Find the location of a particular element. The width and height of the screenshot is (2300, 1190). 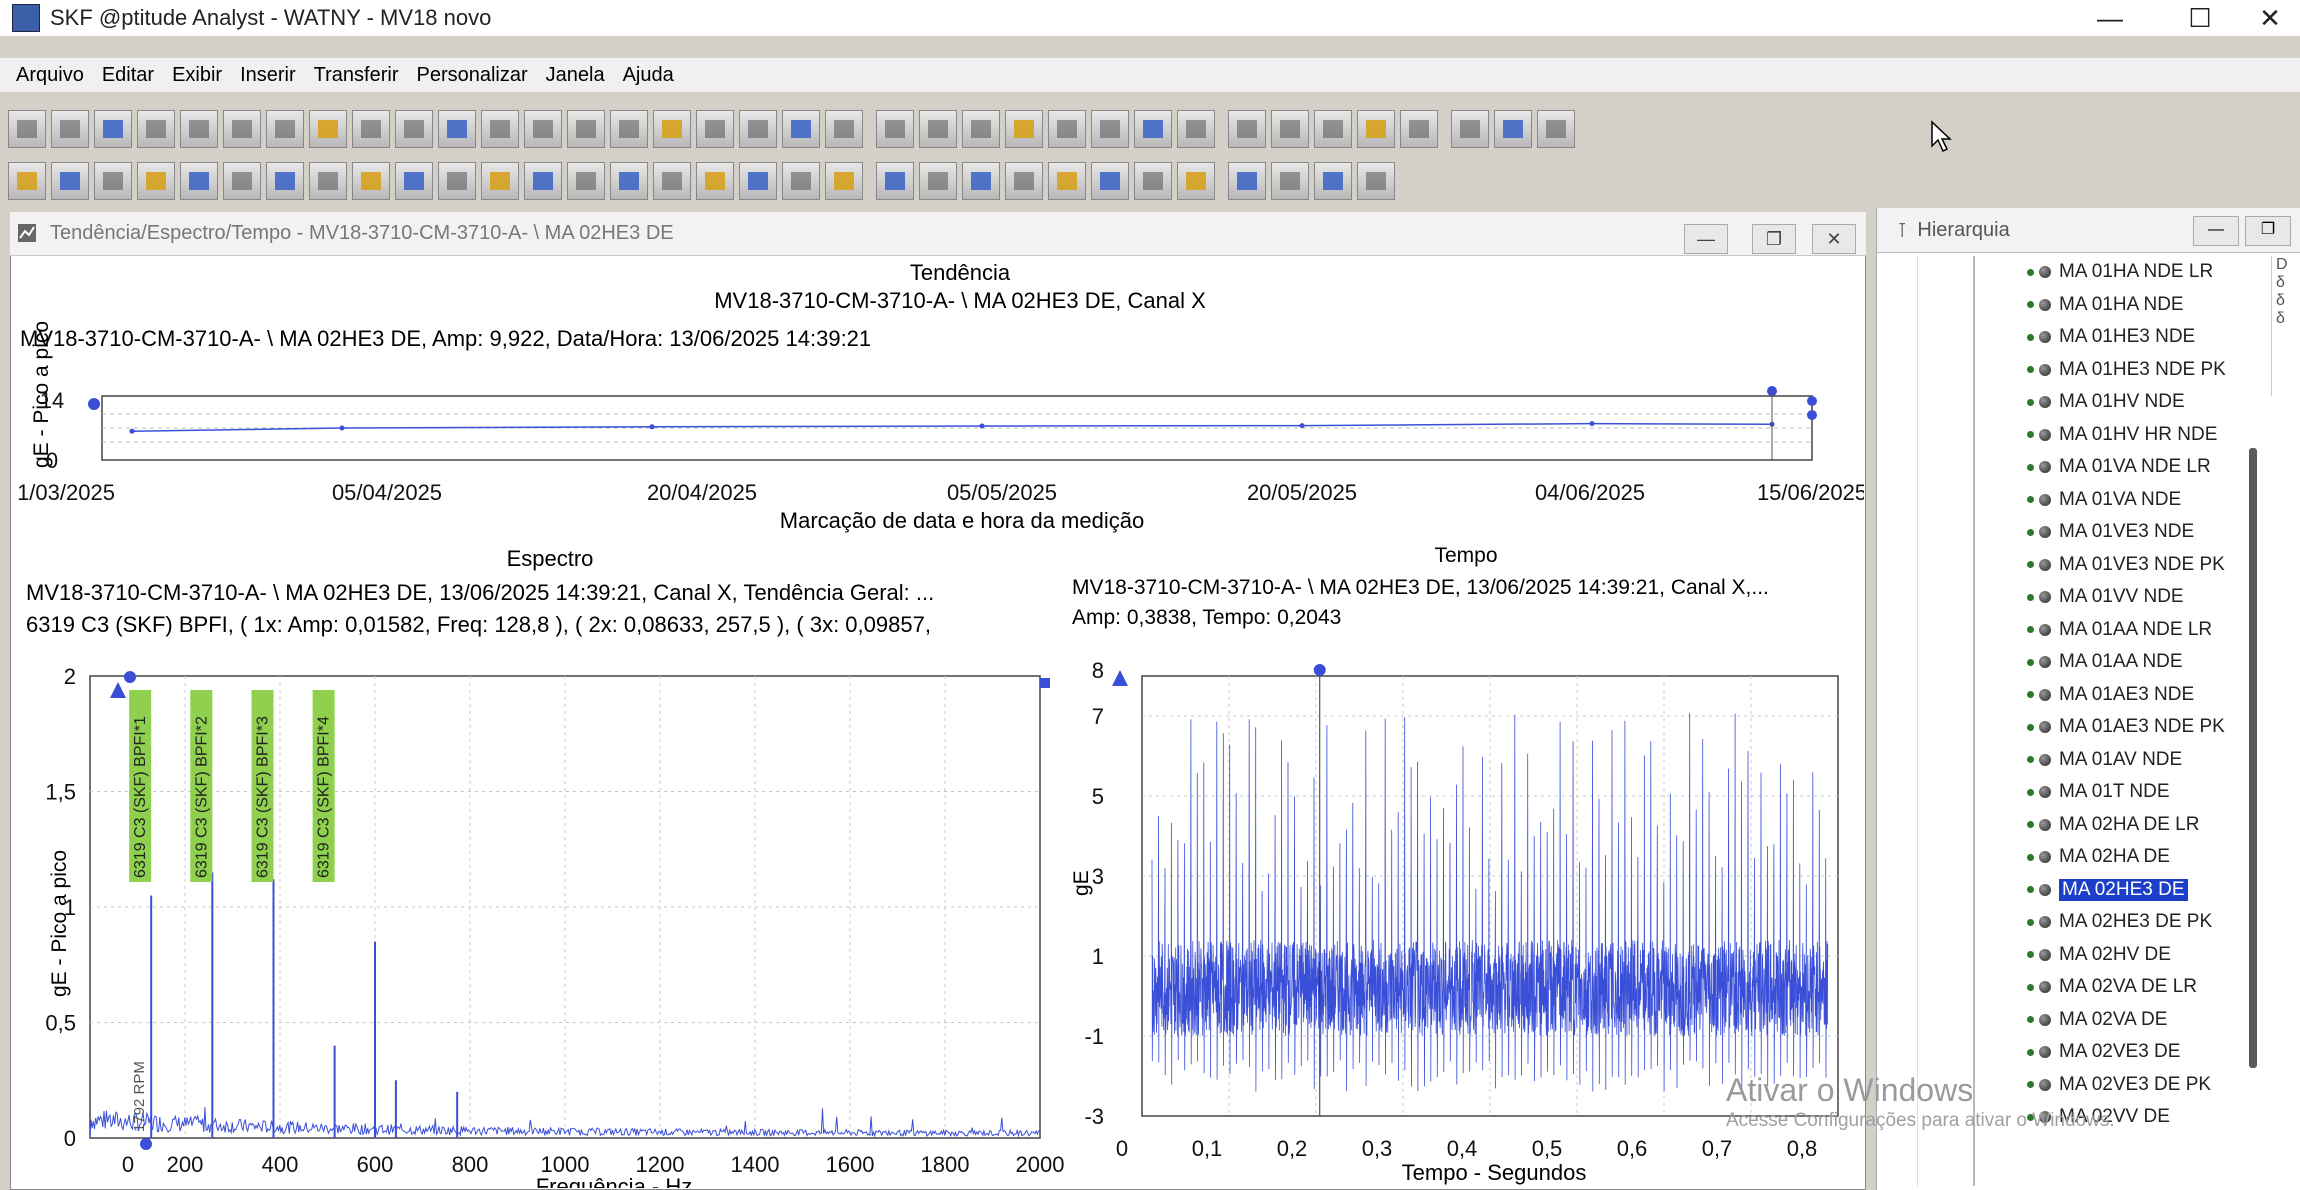

hierarchy-item: MA 01VA NDE is located at coordinates (2126, 500).